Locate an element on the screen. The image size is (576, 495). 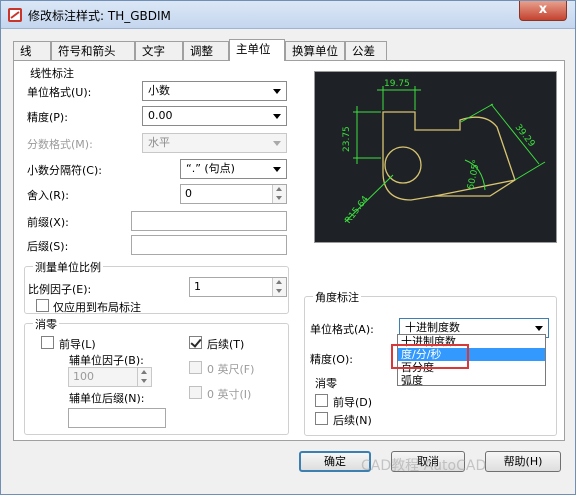
scale-factor-spinner is located at coordinates (279, 287).